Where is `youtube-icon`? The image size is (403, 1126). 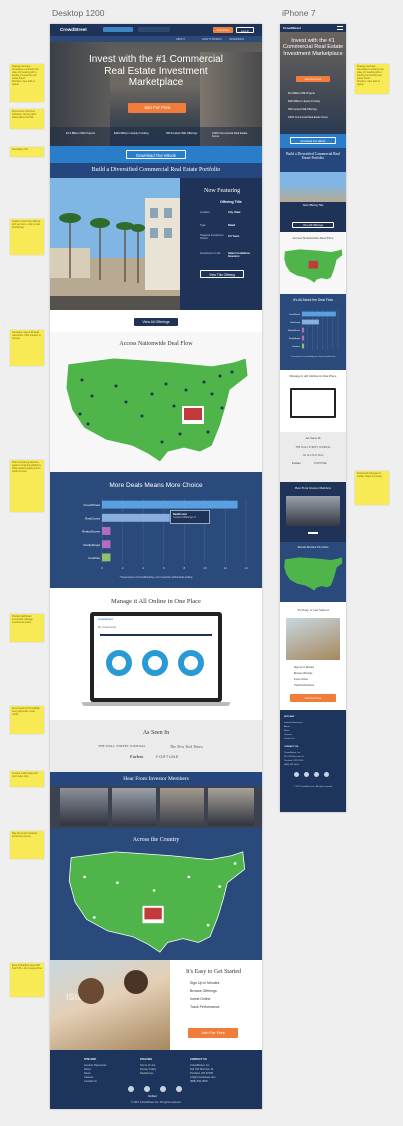 youtube-icon is located at coordinates (179, 1089).